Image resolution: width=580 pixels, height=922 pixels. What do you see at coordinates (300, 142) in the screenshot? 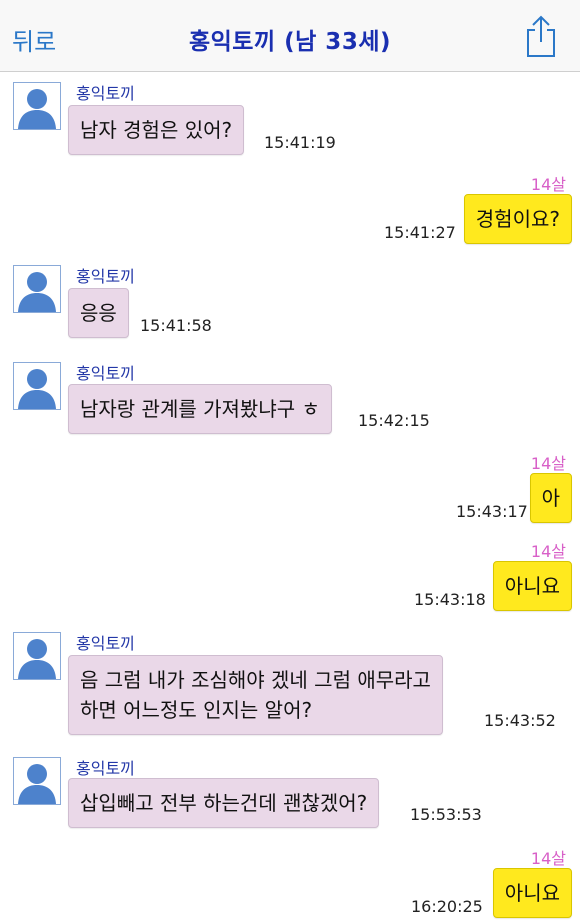
I see `message-time: 15:41:19` at bounding box center [300, 142].